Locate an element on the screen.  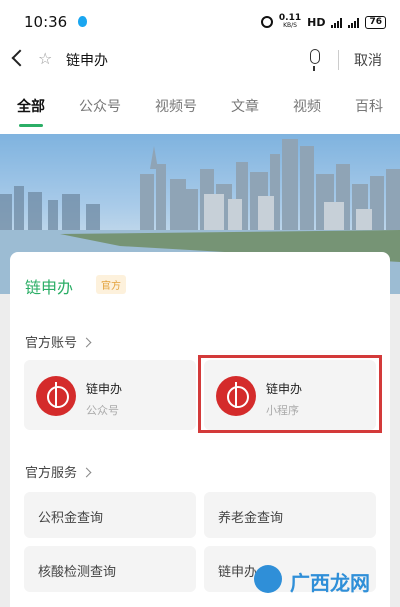
category-tabs: 全部 公众号 视频号 文章 视频 百科 is located at coordinates (200, 106).